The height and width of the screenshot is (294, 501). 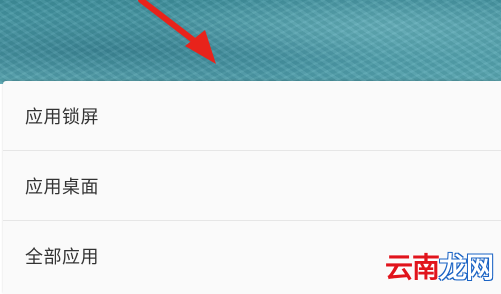 What do you see at coordinates (62, 187) in the screenshot?
I see `menu-item-label: 应用桌面` at bounding box center [62, 187].